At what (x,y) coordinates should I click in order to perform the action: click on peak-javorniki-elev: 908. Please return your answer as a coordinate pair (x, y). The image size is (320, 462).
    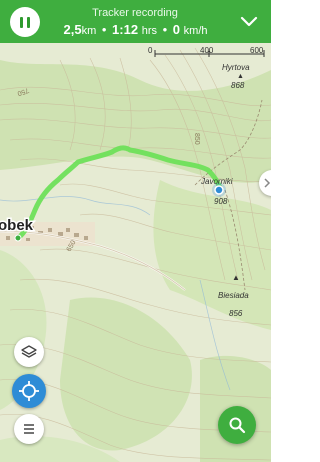
    Looking at the image, I should click on (221, 201).